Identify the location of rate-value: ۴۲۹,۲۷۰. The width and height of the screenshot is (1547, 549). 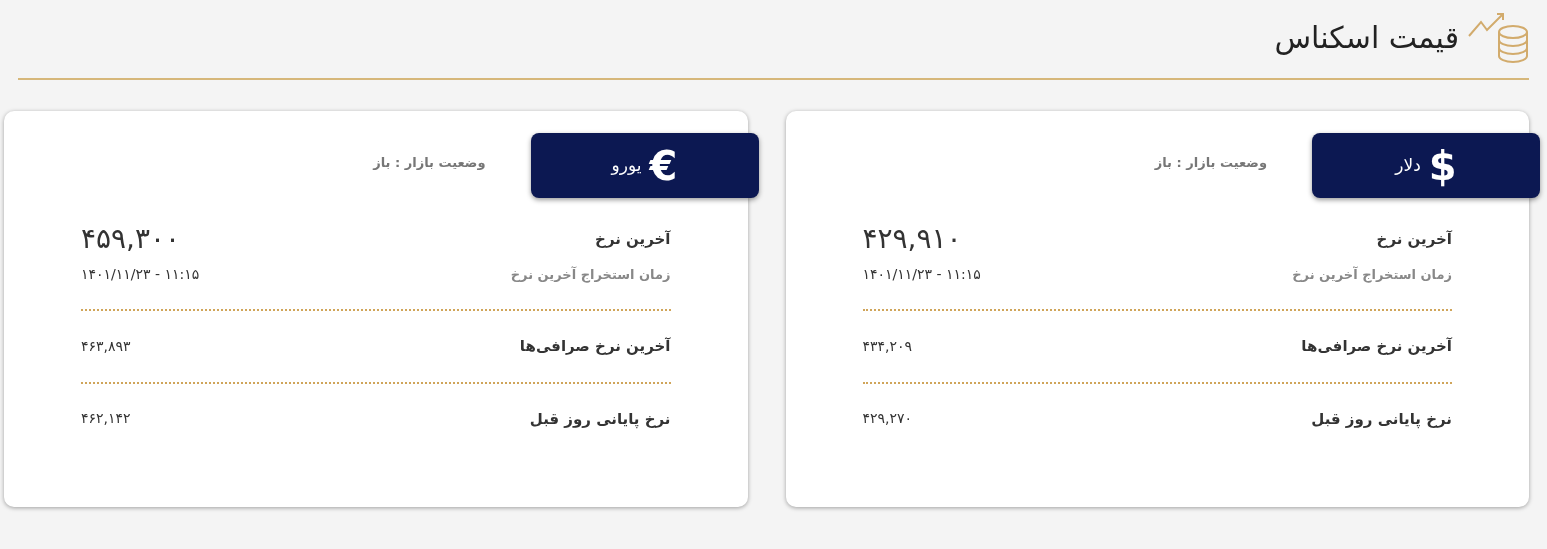
(887, 419).